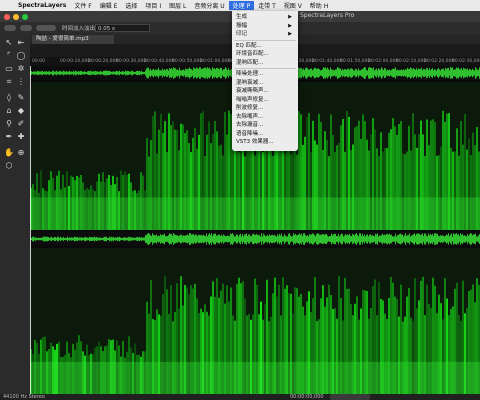  I want to click on zoom-window-icon, so click(25, 17).